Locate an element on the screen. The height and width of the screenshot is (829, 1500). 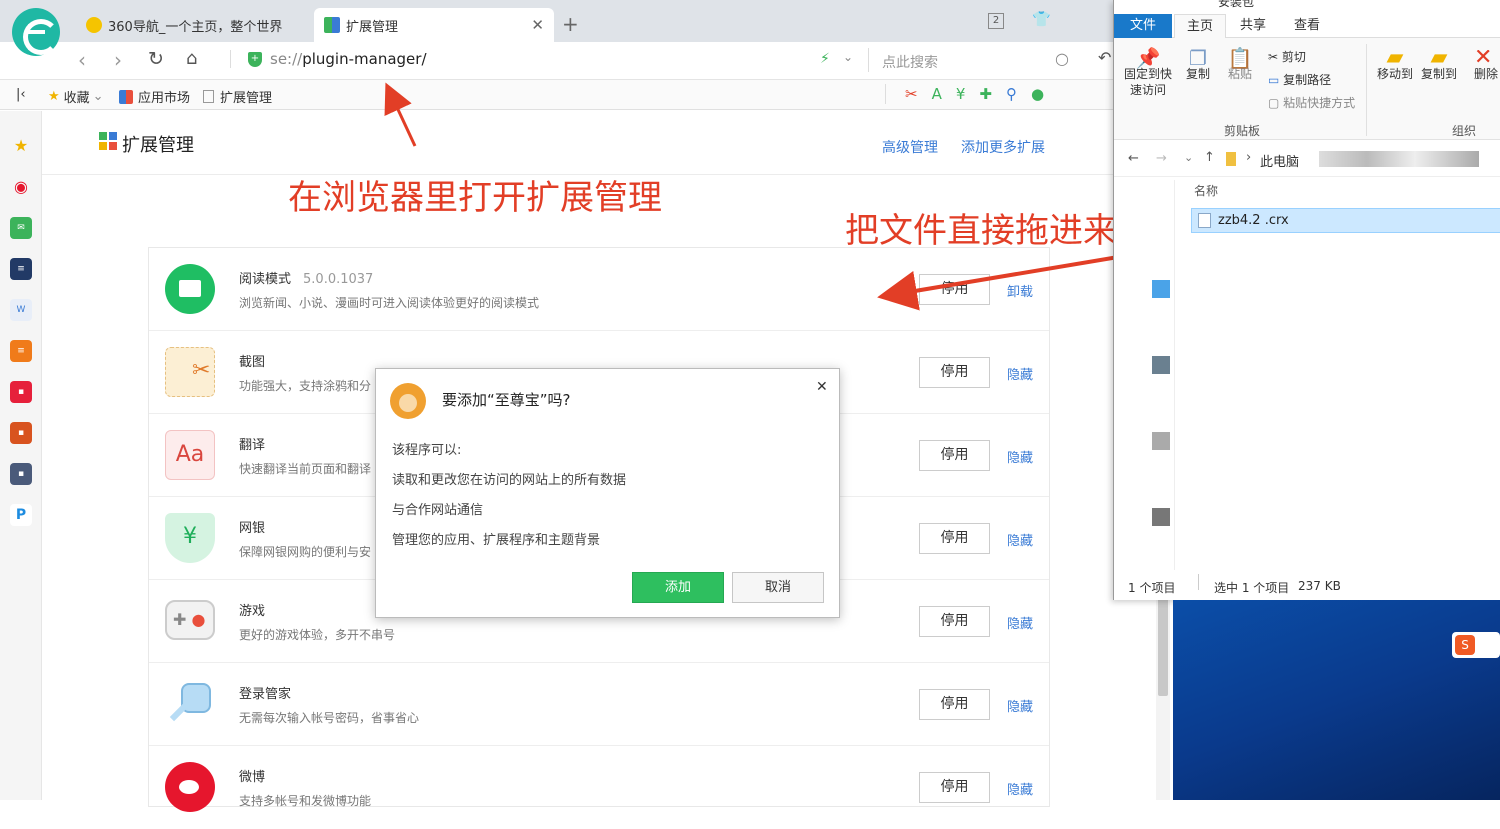
button-label: 固定到快速访问 is located at coordinates (1147, 82).